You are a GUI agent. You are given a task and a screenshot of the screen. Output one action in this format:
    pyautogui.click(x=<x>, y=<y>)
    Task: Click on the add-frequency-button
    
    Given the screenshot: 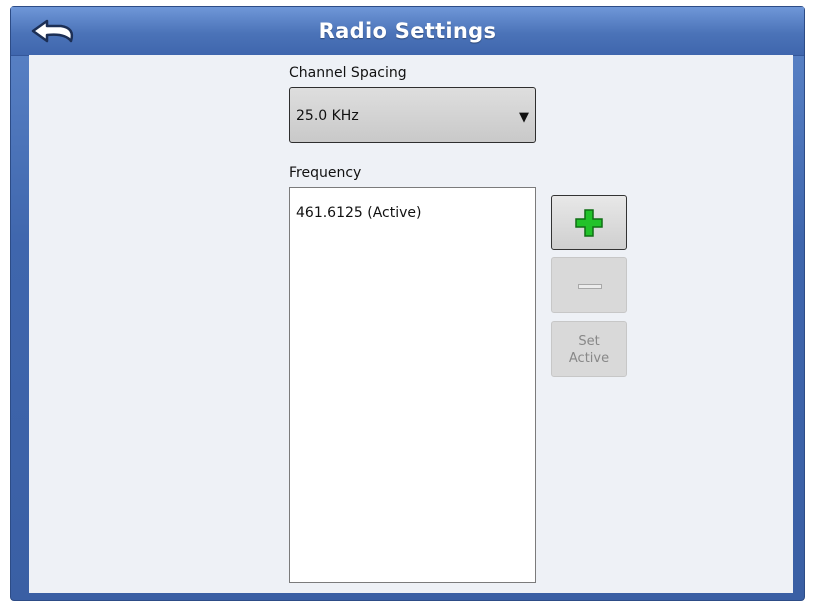 What is the action you would take?
    pyautogui.click(x=589, y=222)
    